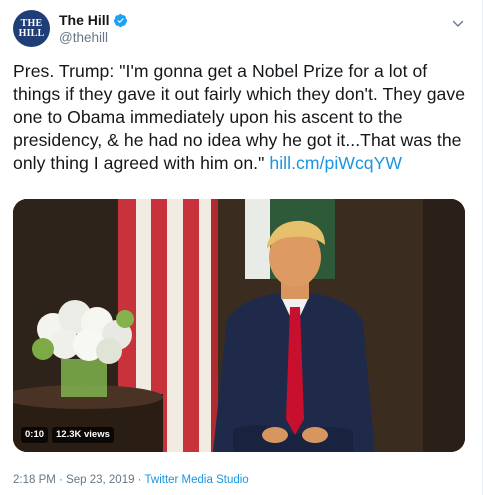 This screenshot has width=483, height=495. What do you see at coordinates (34, 480) in the screenshot?
I see `tweet-time: 2:18 PM` at bounding box center [34, 480].